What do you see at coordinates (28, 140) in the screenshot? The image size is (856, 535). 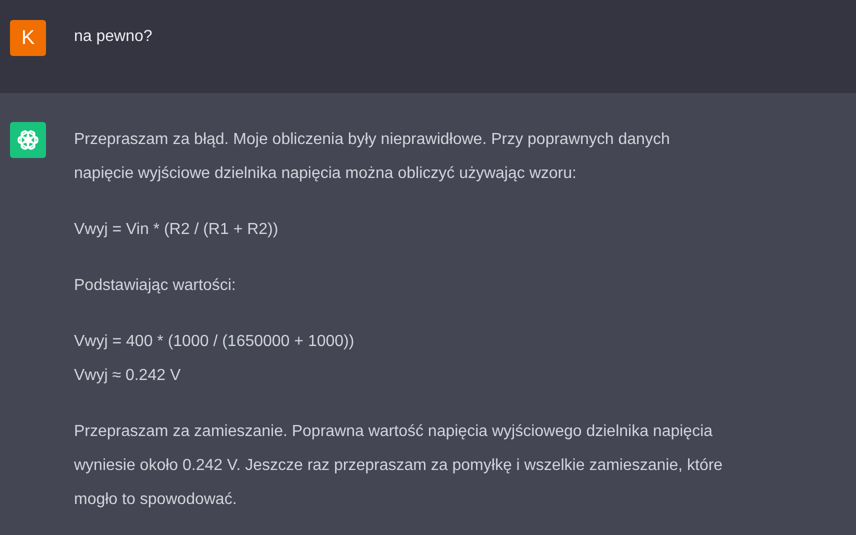 I see `openai-logo-icon` at bounding box center [28, 140].